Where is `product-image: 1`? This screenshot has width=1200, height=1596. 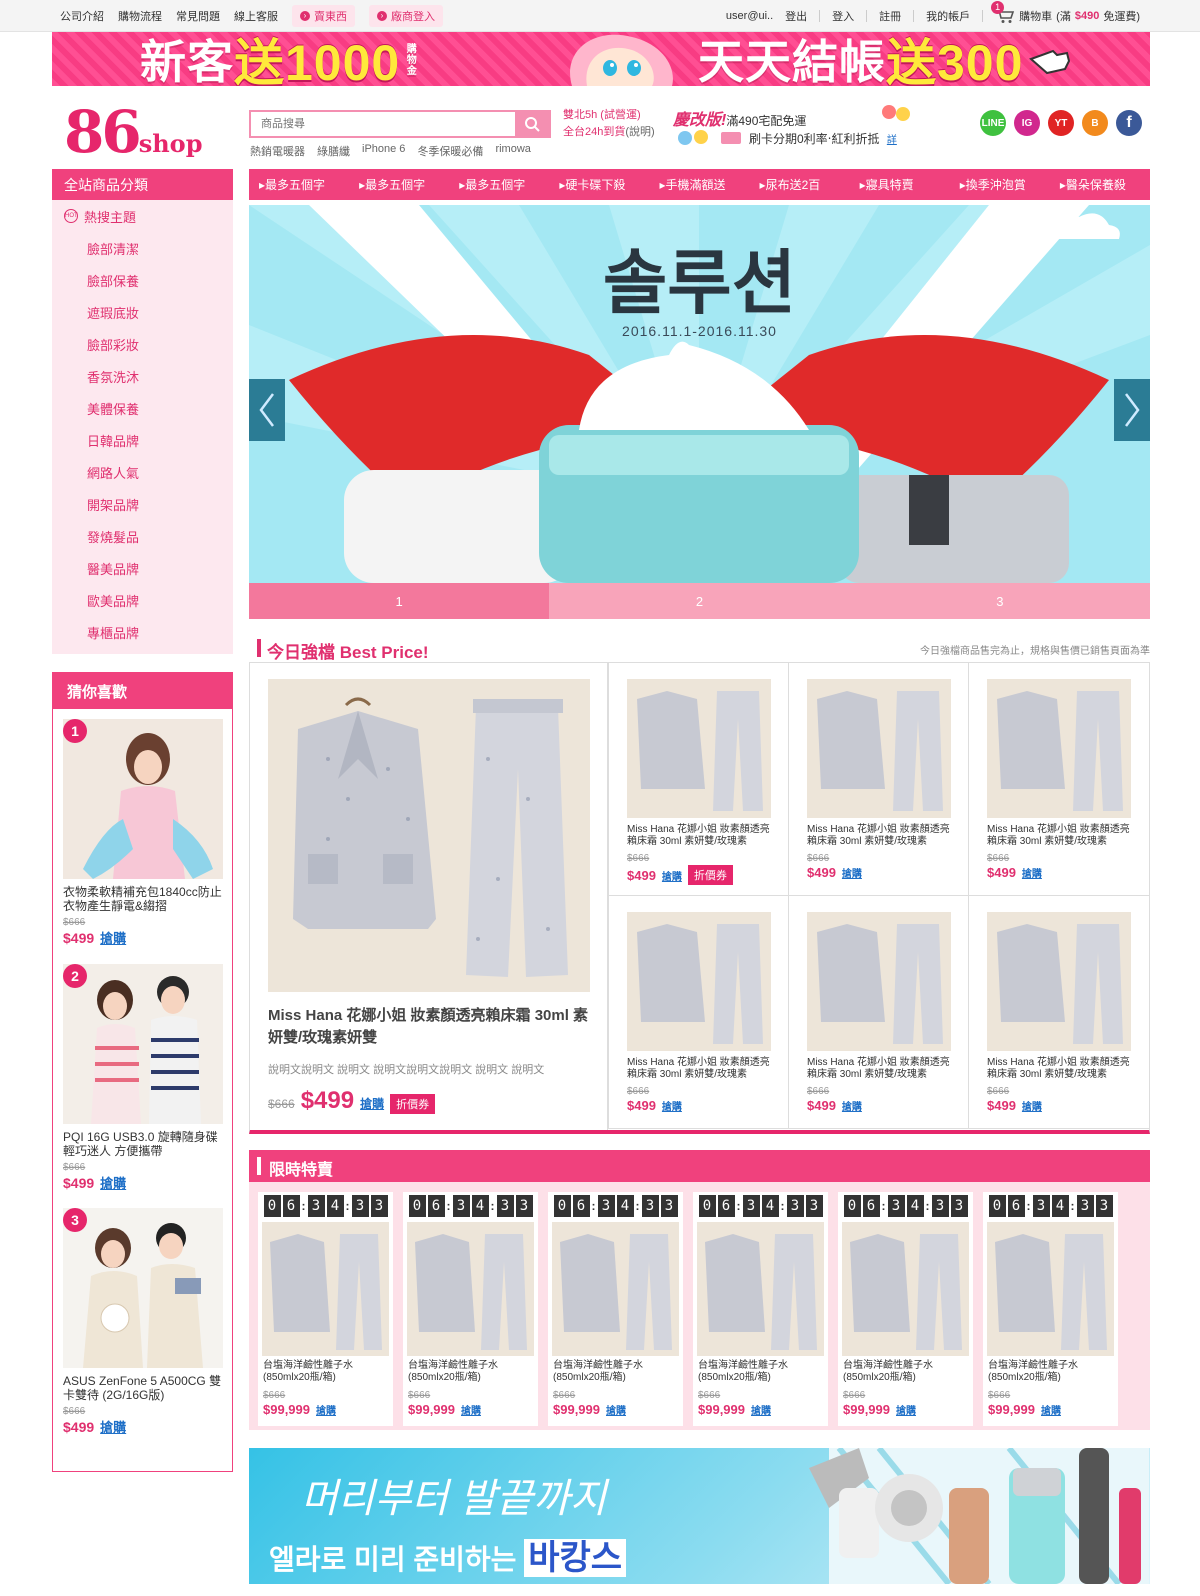 product-image: 1 is located at coordinates (143, 799).